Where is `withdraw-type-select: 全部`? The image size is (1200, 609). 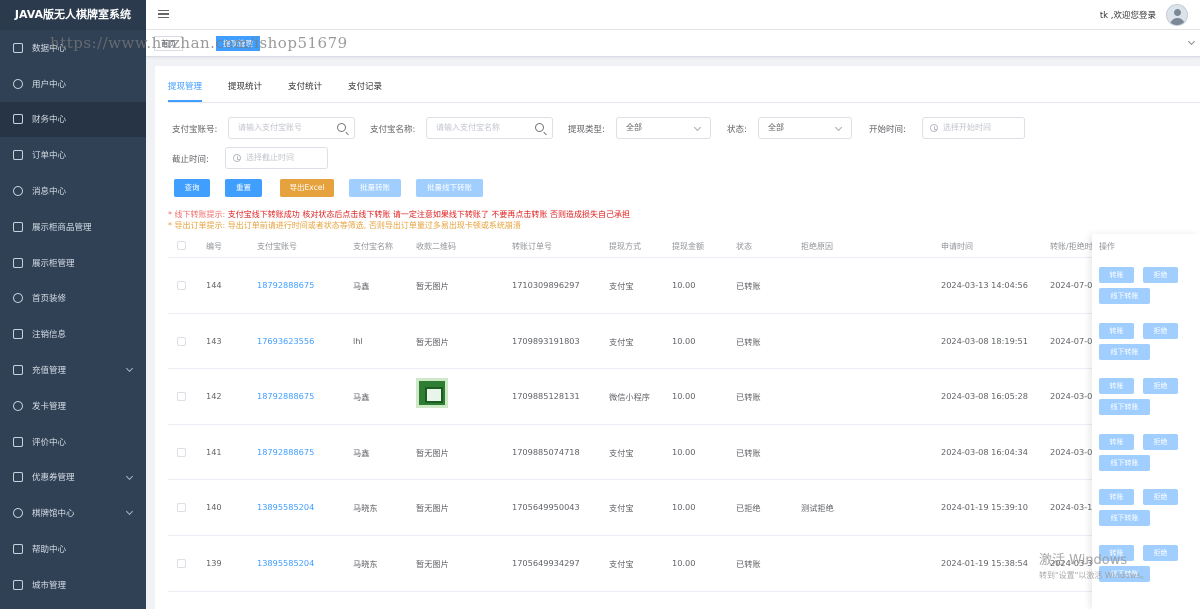
withdraw-type-select: 全部 is located at coordinates (663, 128).